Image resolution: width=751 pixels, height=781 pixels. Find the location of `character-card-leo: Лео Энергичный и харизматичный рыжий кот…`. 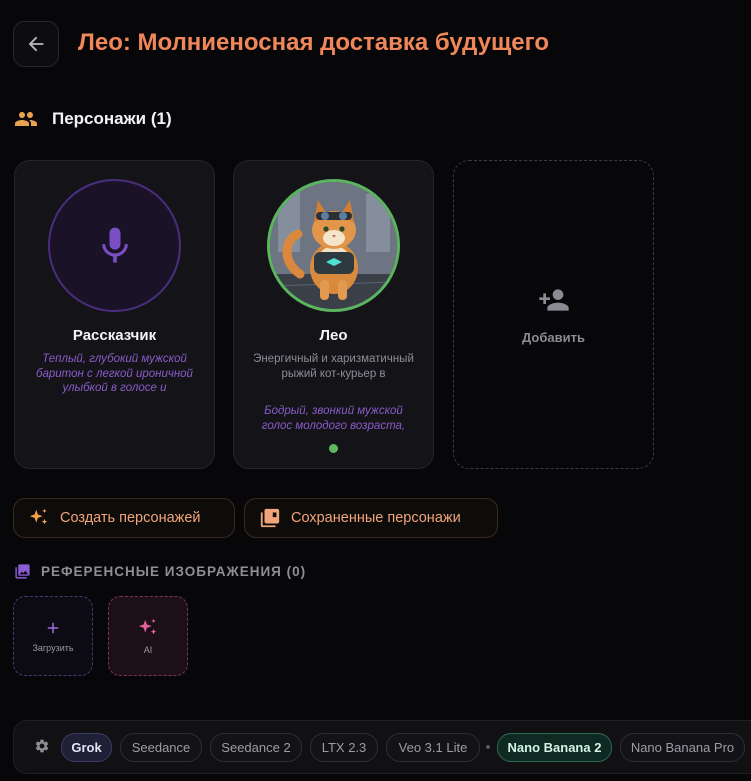

character-card-leo: Лео Энергичный и харизматичный рыжий кот… is located at coordinates (333, 314).